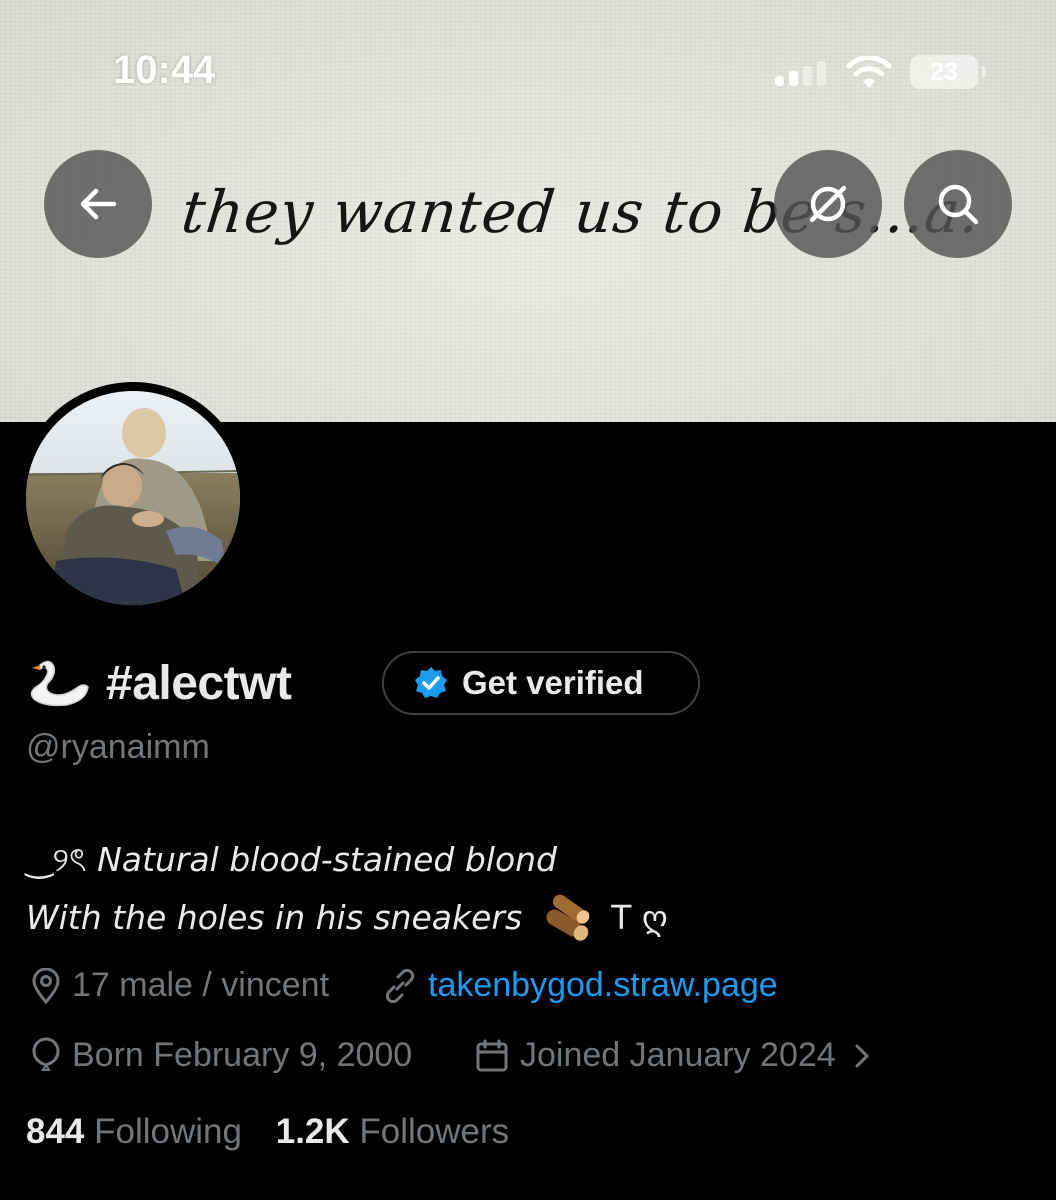 This screenshot has height=1200, width=1056. Describe the element at coordinates (492, 1055) in the screenshot. I see `calendar-icon` at that location.